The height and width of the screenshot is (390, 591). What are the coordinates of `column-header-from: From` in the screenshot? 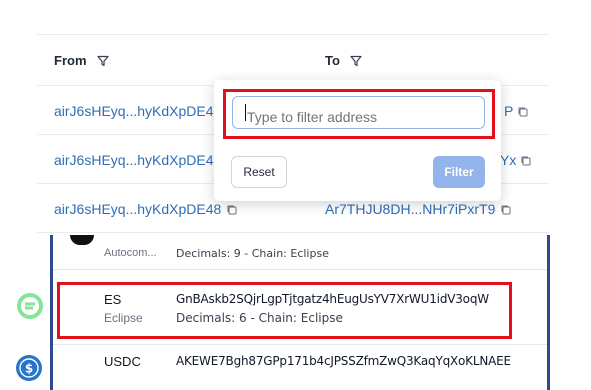 It's located at (81, 60).